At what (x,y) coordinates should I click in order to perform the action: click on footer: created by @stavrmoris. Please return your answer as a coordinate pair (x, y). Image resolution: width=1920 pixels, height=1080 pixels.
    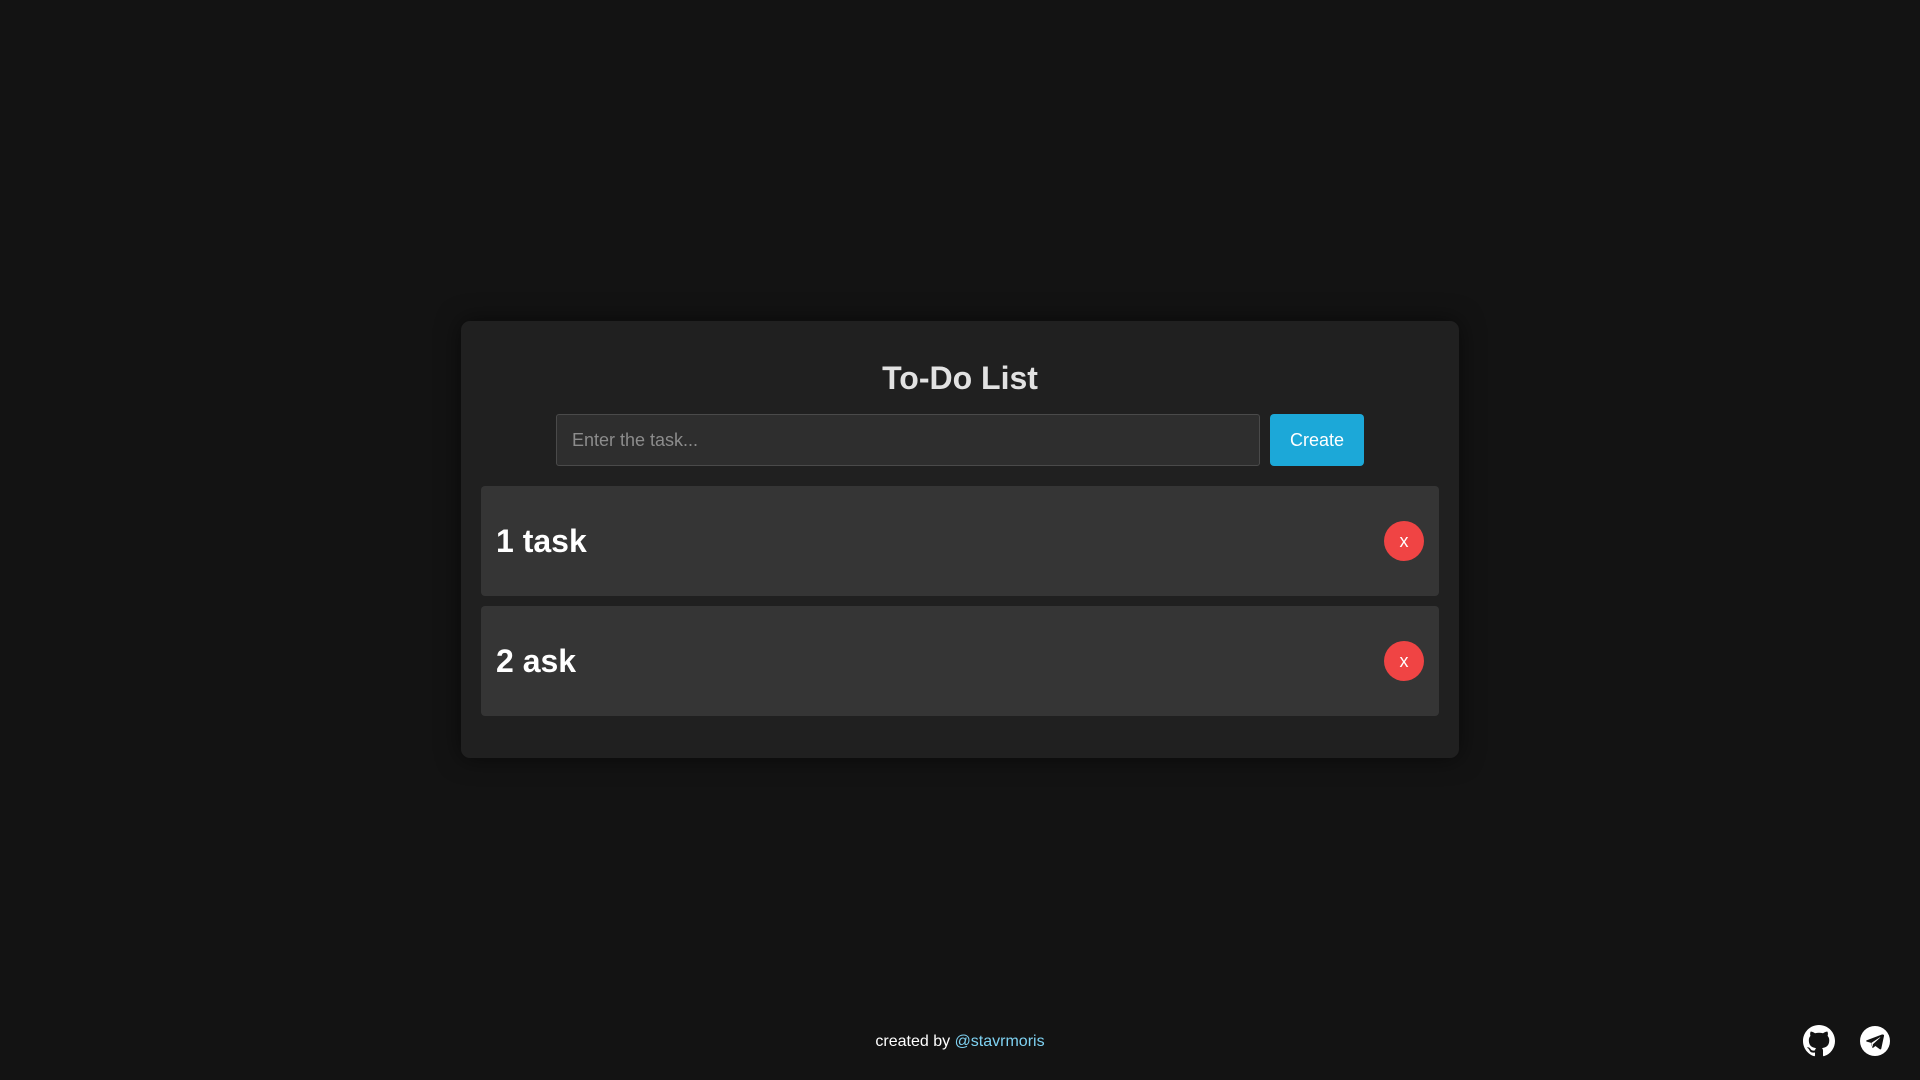
    Looking at the image, I should click on (960, 1042).